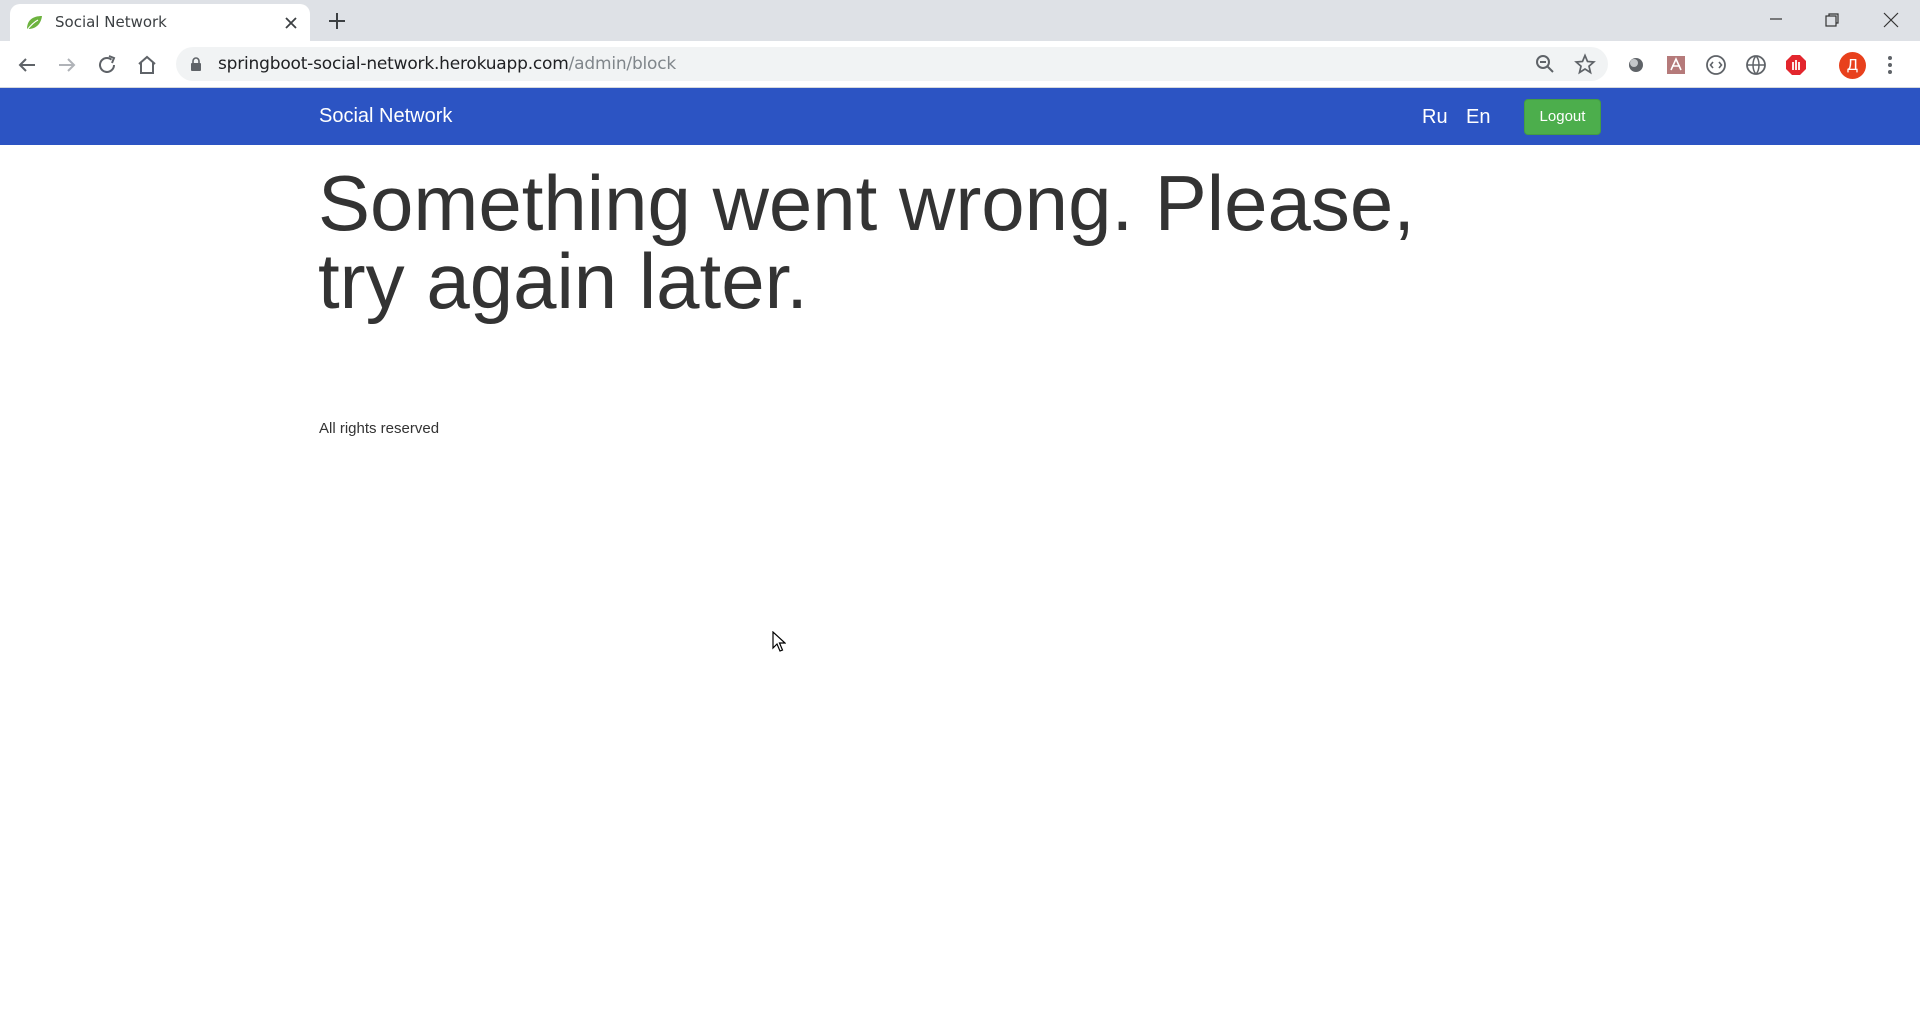 This screenshot has width=1920, height=1030. What do you see at coordinates (1562, 117) in the screenshot?
I see `logout-button: Logout` at bounding box center [1562, 117].